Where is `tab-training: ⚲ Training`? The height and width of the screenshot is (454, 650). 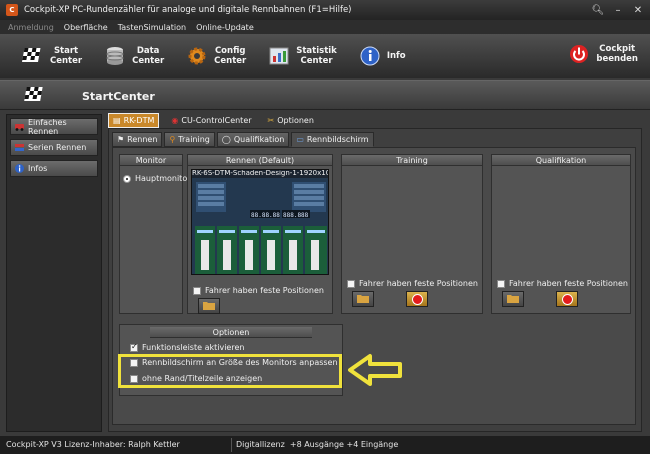
tab-training: ⚲ Training is located at coordinates (189, 139).